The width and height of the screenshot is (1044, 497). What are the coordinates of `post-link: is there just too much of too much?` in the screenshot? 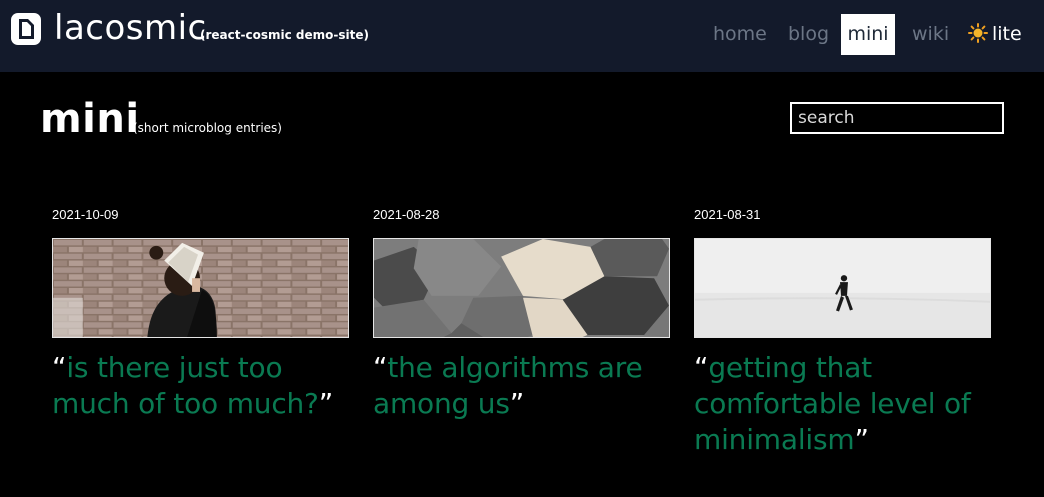 It's located at (185, 385).